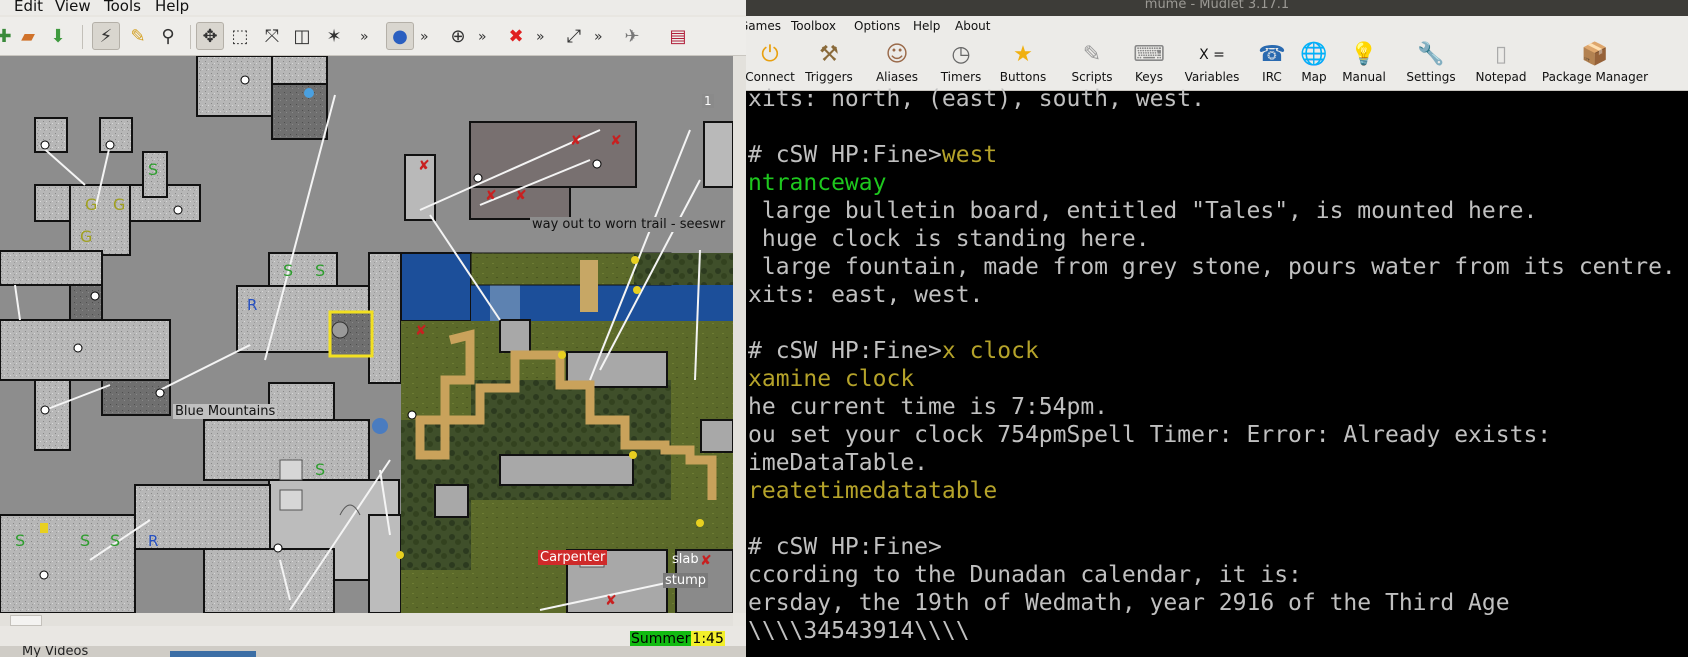  I want to click on select-area-icon: ⬚, so click(240, 36).